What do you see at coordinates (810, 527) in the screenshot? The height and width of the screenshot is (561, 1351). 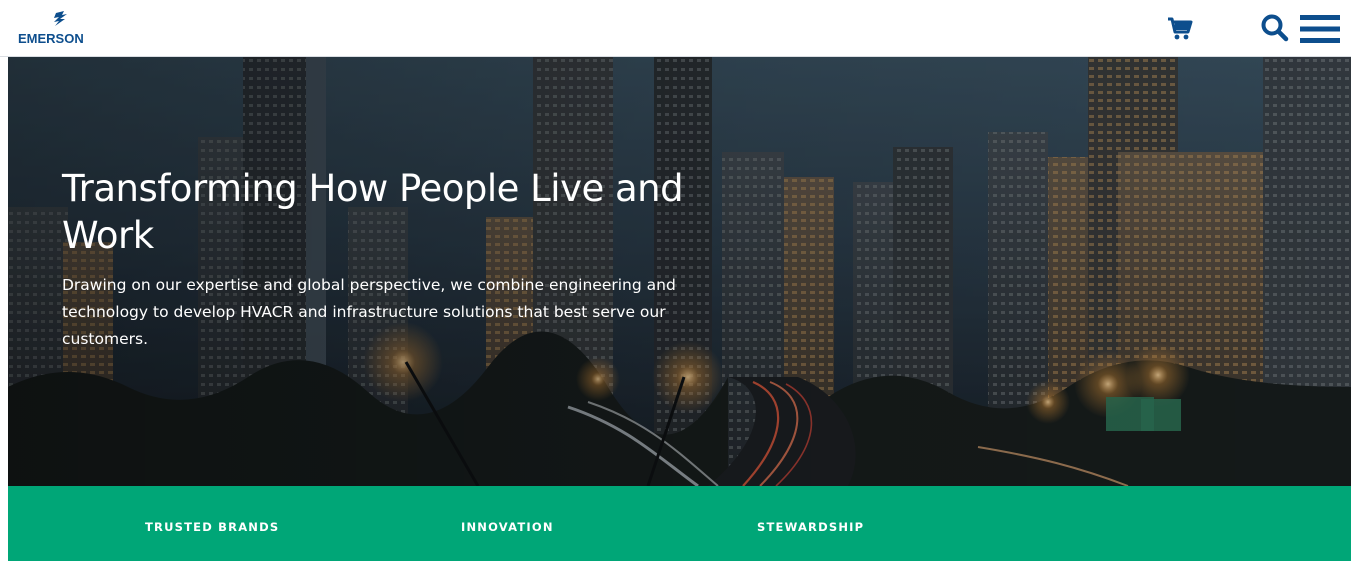 I see `nav-stewardship: STEWARDSHIP` at bounding box center [810, 527].